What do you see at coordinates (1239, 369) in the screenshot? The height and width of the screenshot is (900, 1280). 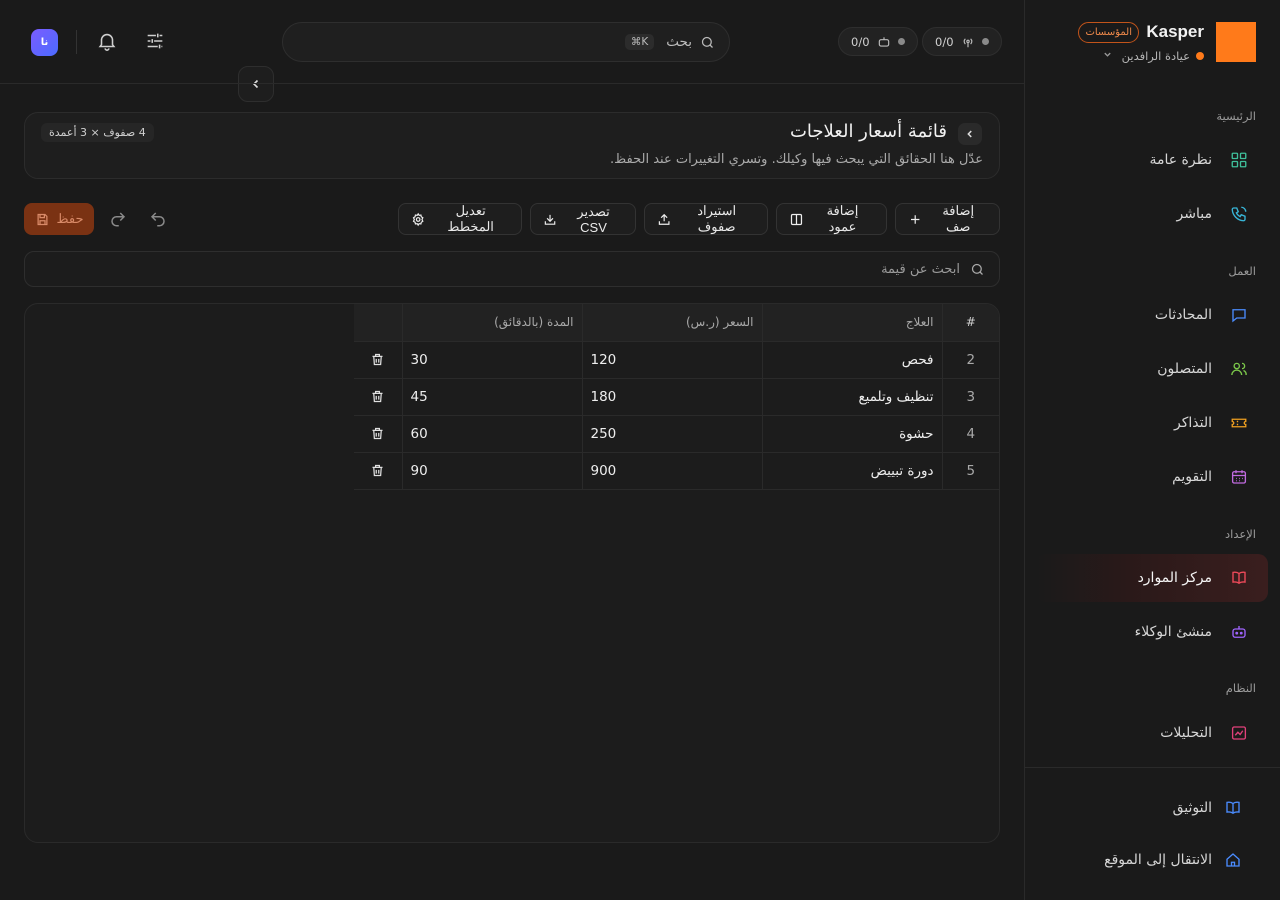 I see `users-icon` at bounding box center [1239, 369].